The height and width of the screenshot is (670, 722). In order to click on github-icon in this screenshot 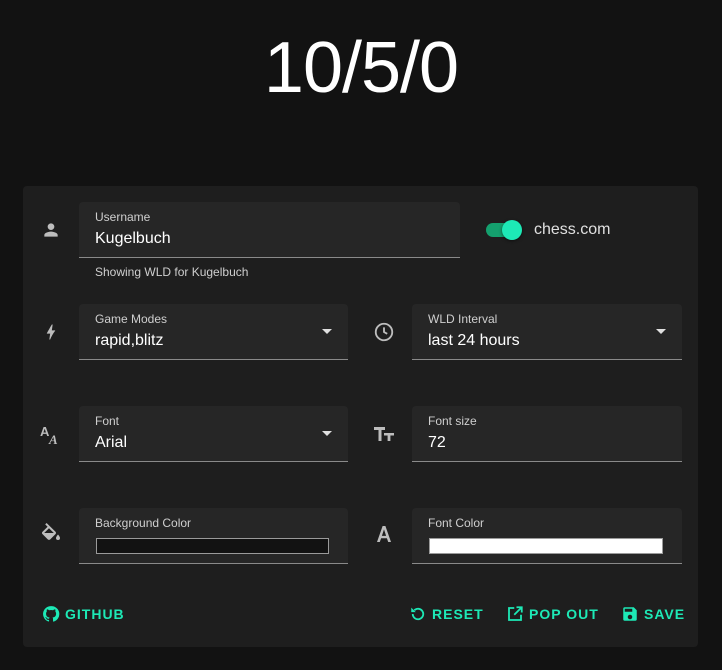, I will do `click(51, 614)`.